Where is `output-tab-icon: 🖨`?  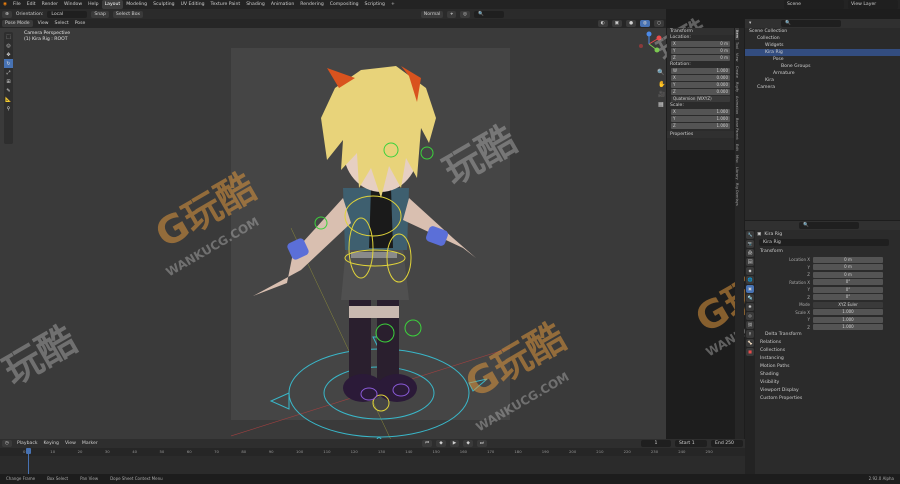
output-tab-icon: 🖨 is located at coordinates (750, 253).